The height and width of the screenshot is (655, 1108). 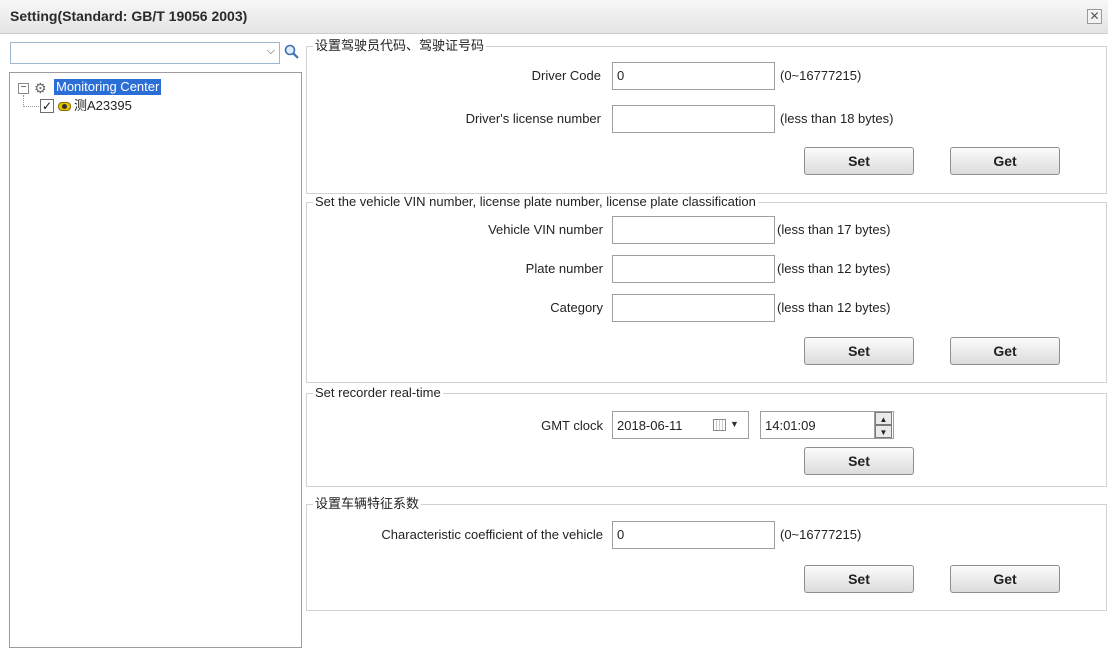 I want to click on vin-label: Vehicle VIN number, so click(x=545, y=229).